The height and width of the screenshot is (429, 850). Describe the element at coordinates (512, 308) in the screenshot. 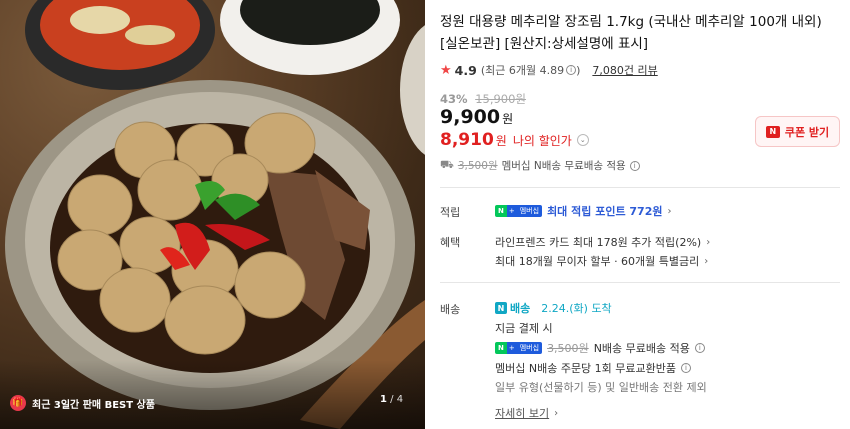

I see `n-delivery-badge: N 배송` at that location.